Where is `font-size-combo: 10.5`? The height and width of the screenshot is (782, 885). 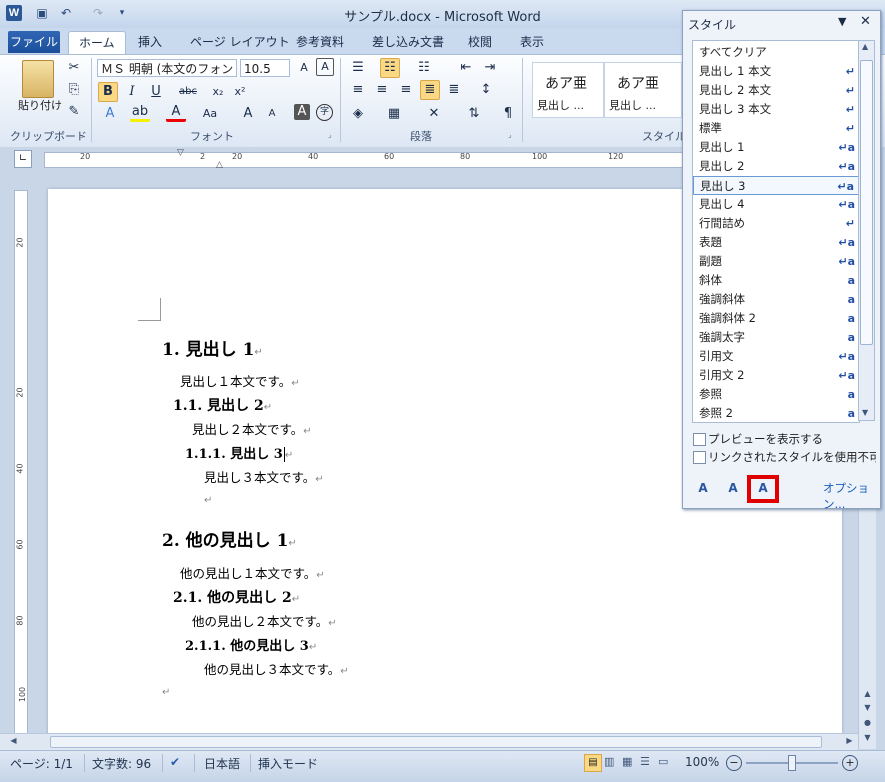
font-size-combo: 10.5 is located at coordinates (265, 68).